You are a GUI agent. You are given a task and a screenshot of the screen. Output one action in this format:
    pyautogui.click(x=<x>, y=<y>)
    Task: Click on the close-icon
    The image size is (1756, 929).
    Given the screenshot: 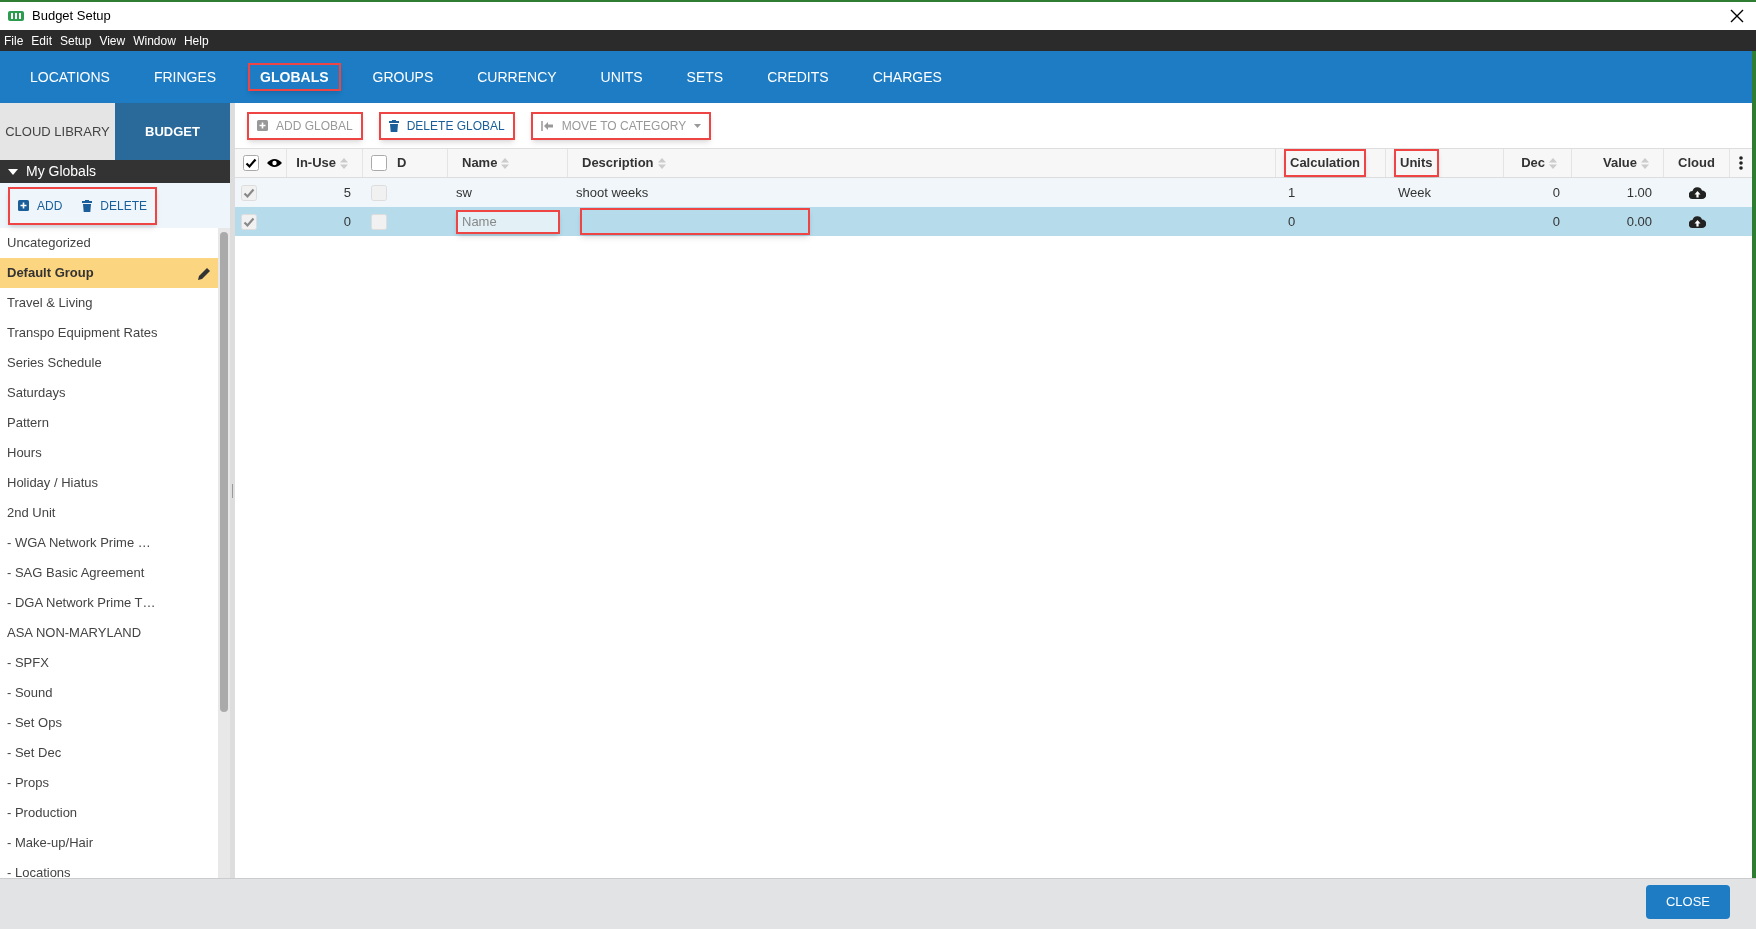 What is the action you would take?
    pyautogui.click(x=1737, y=16)
    